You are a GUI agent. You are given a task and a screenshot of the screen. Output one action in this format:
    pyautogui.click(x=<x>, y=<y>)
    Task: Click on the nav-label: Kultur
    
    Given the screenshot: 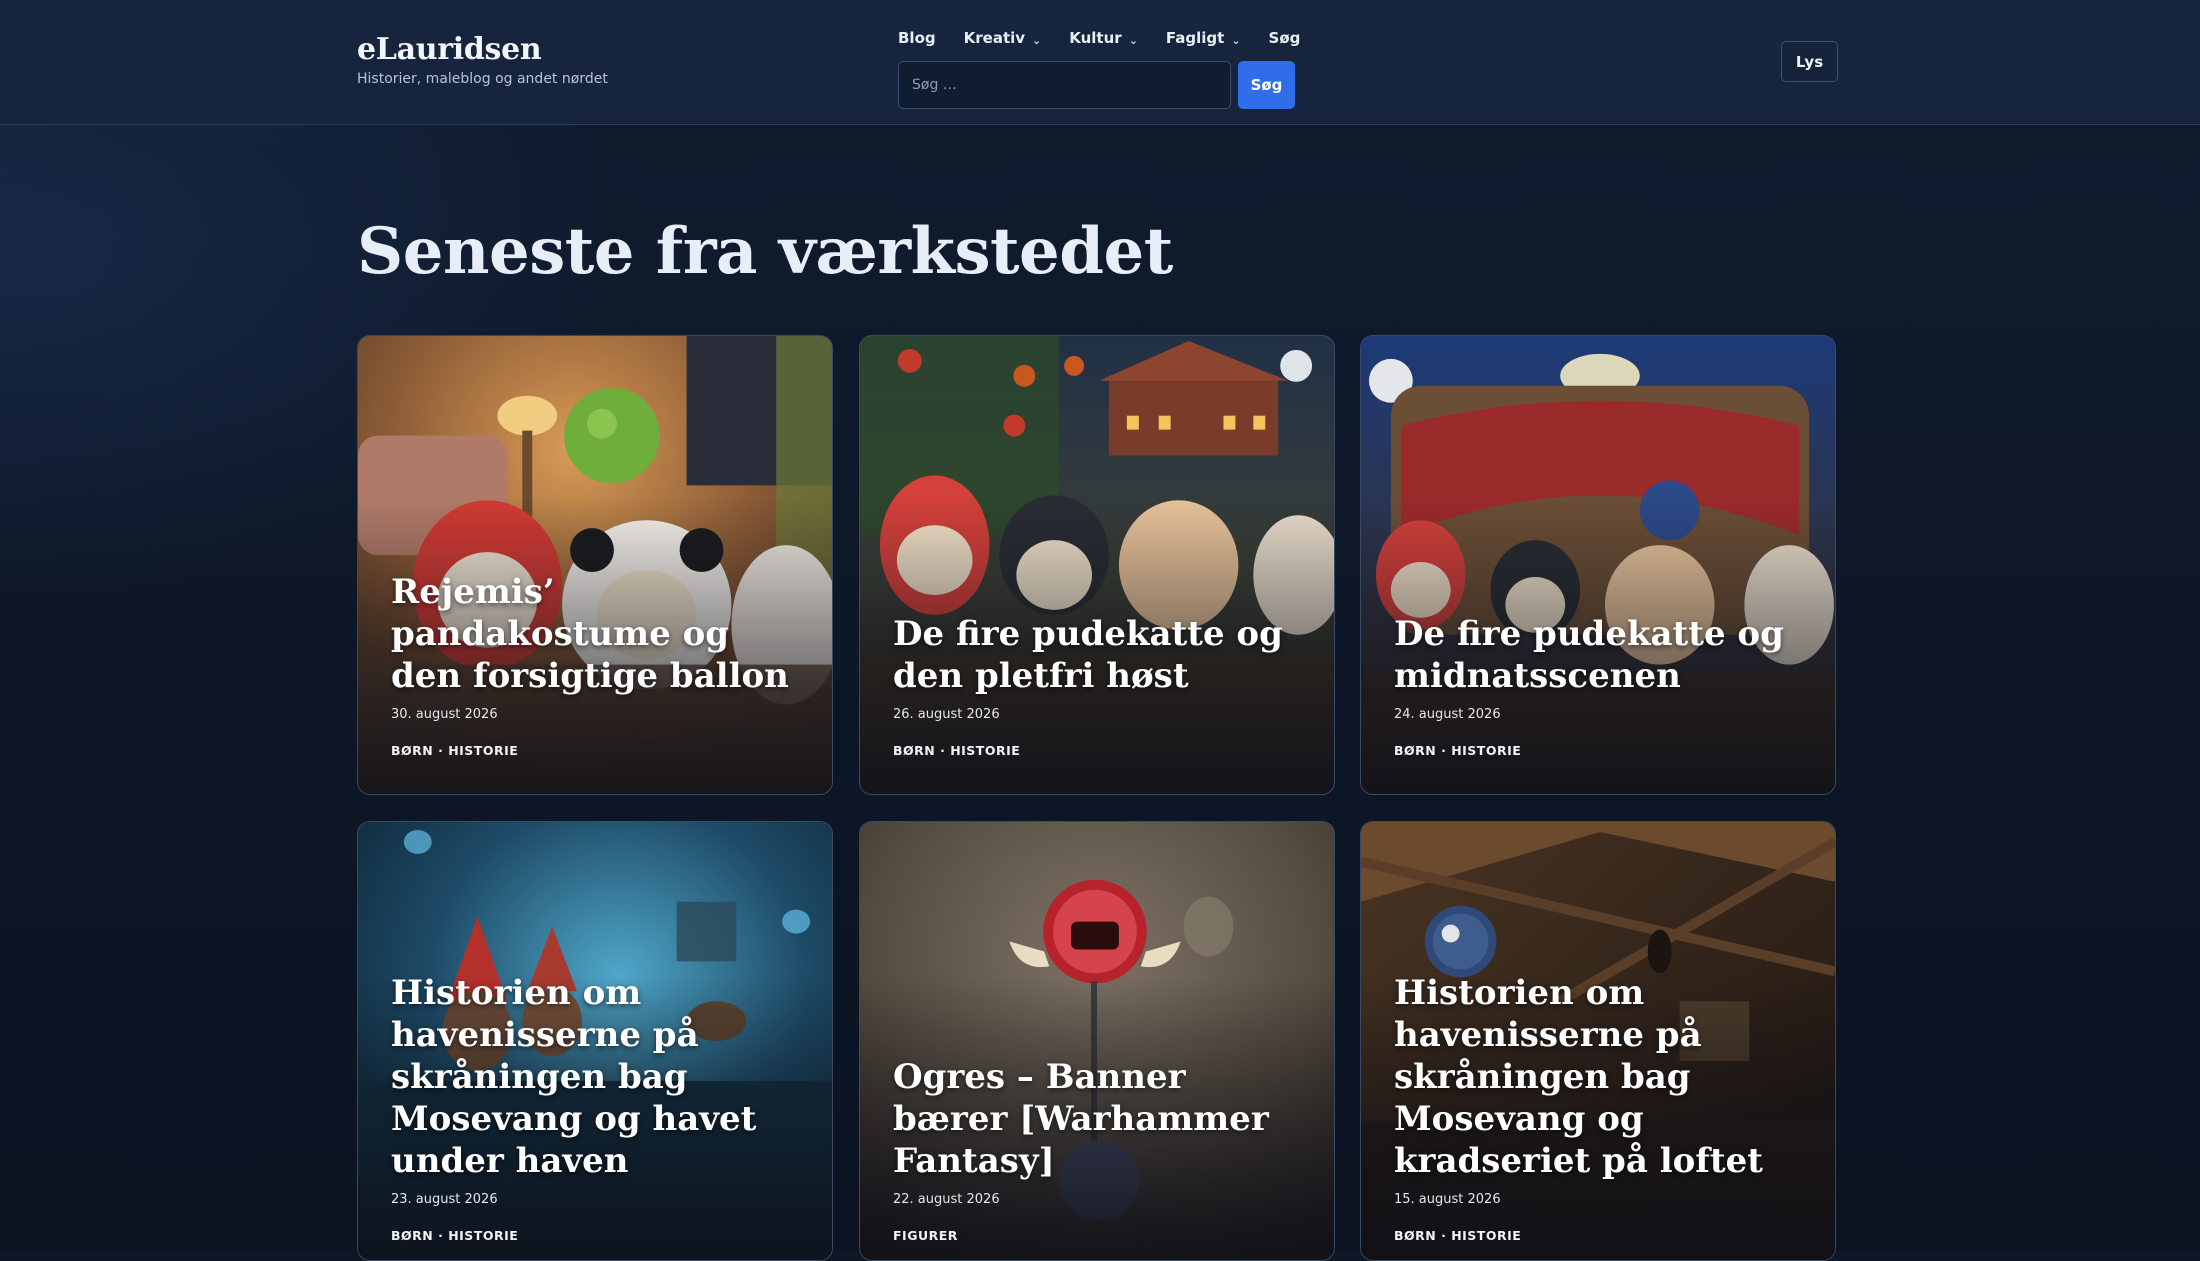 What is the action you would take?
    pyautogui.click(x=1095, y=38)
    